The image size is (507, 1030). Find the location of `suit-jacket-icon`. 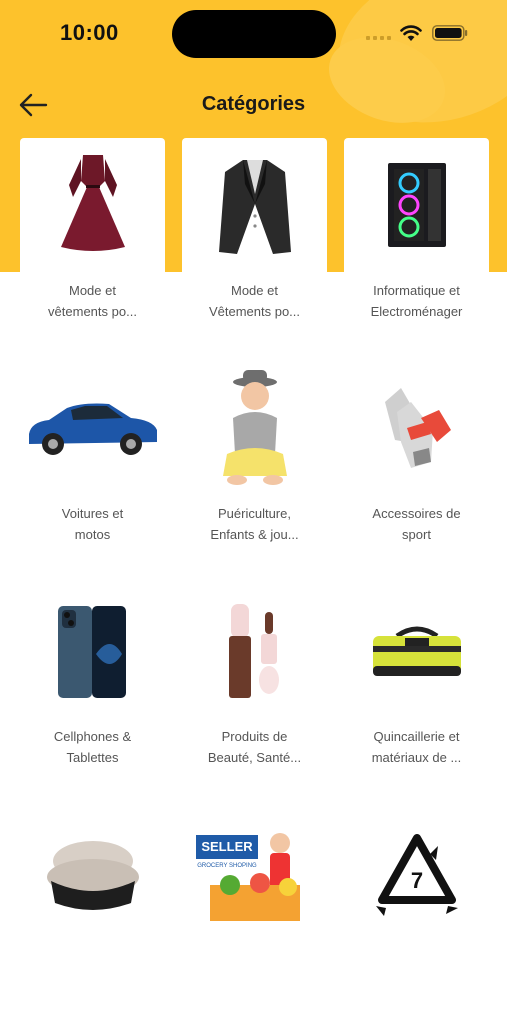

suit-jacket-icon is located at coordinates (254, 207).